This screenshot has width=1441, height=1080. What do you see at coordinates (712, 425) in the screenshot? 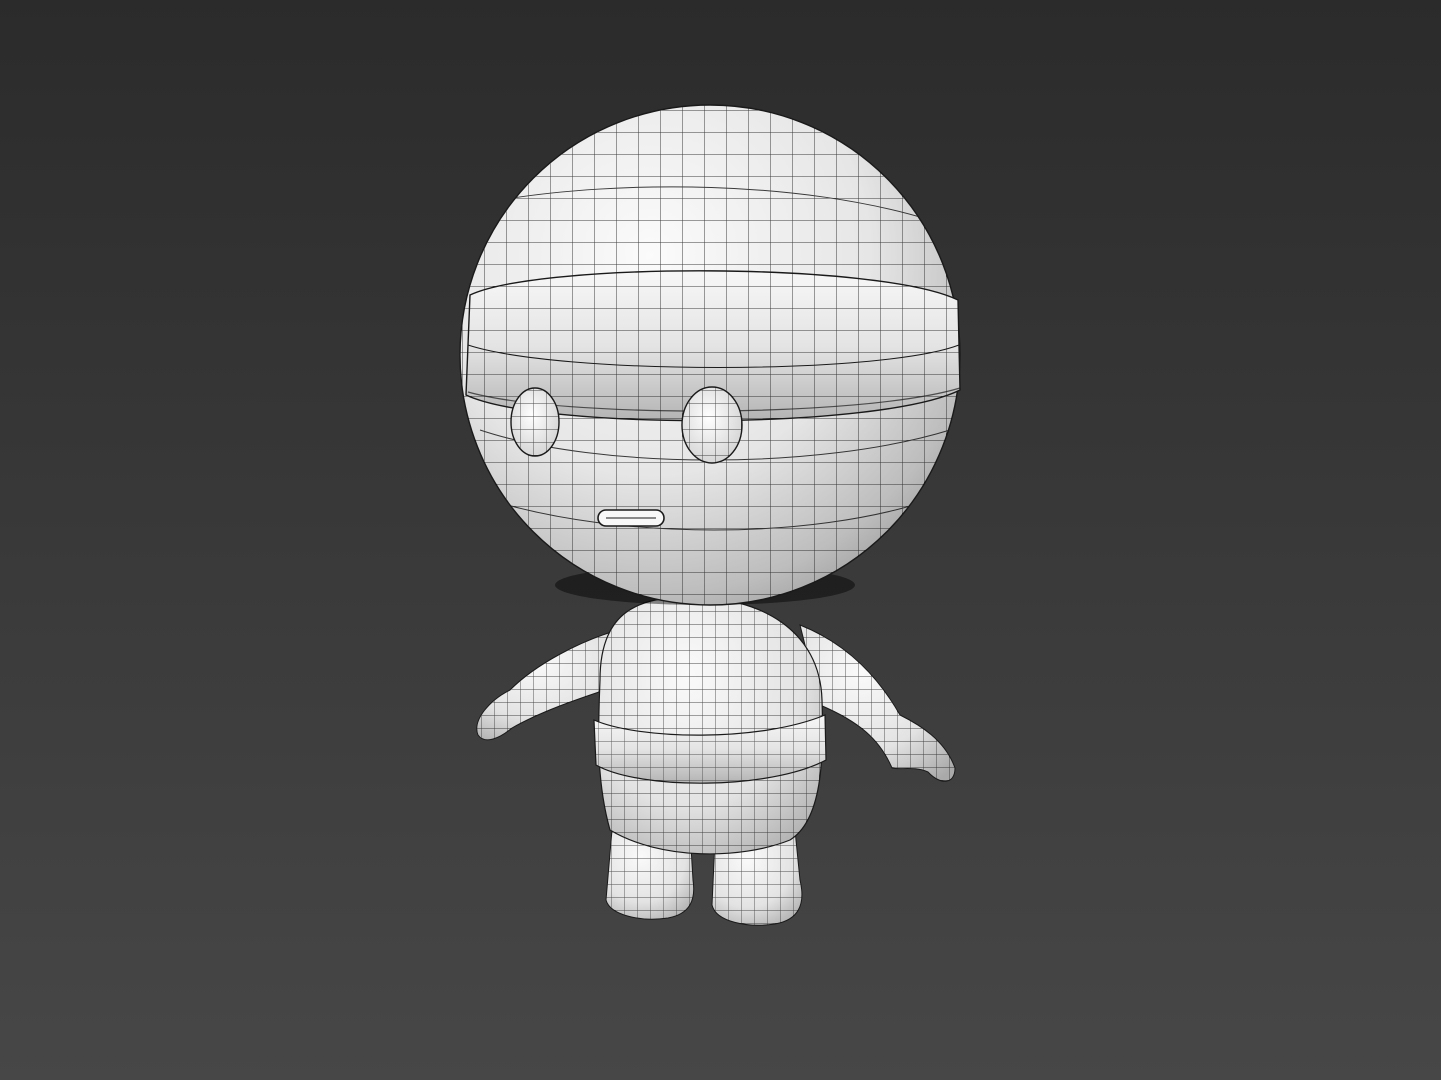
I see `right-eye` at bounding box center [712, 425].